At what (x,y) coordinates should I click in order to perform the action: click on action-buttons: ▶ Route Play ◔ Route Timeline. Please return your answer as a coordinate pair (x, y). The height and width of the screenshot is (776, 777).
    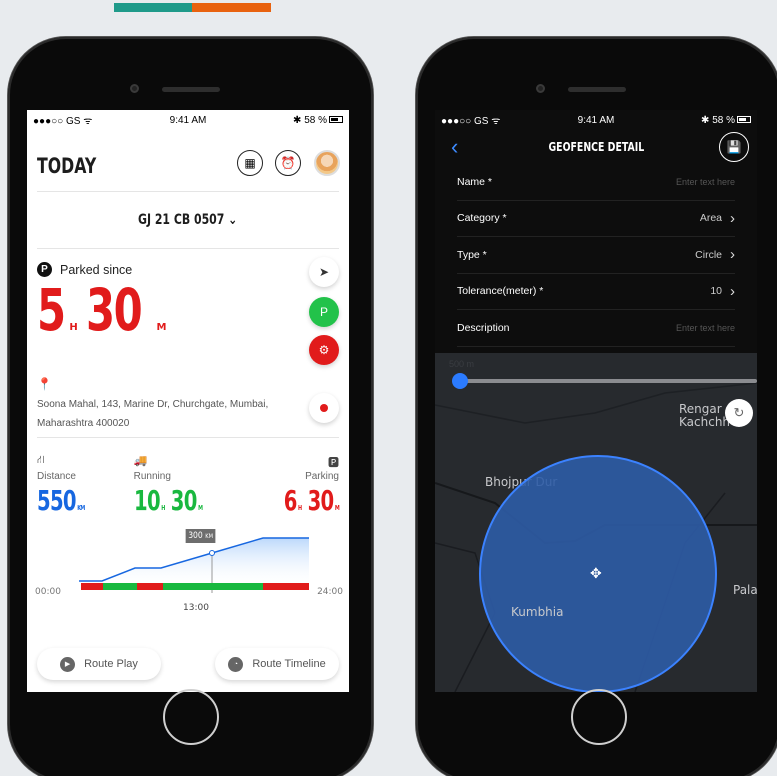
    Looking at the image, I should click on (188, 664).